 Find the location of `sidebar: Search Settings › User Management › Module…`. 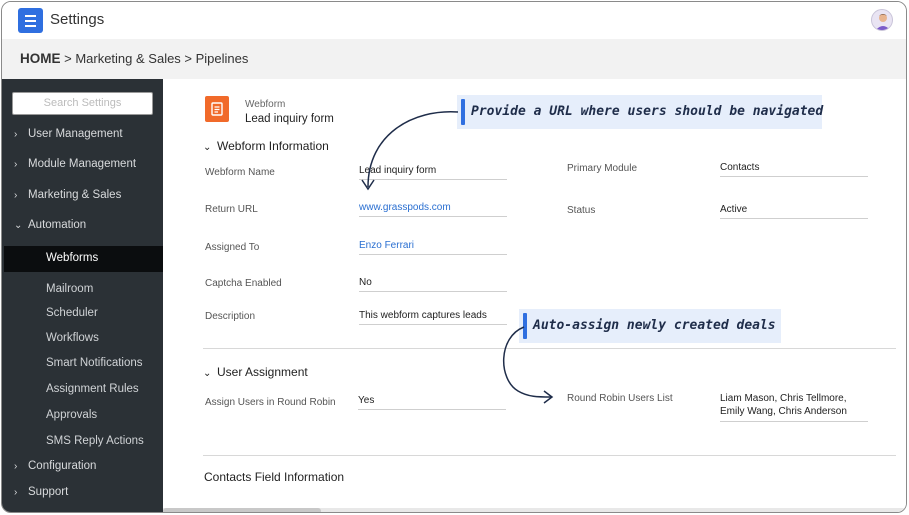

sidebar: Search Settings › User Management › Module… is located at coordinates (82, 295).